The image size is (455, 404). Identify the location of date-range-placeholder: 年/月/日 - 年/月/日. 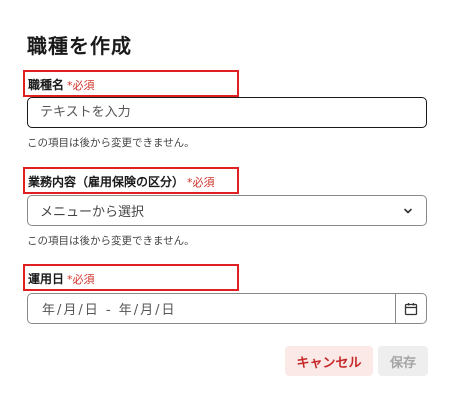
(211, 308).